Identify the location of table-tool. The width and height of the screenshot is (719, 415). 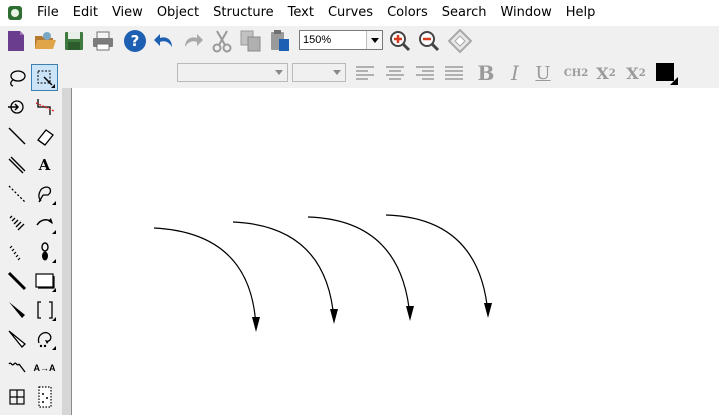
(16, 396).